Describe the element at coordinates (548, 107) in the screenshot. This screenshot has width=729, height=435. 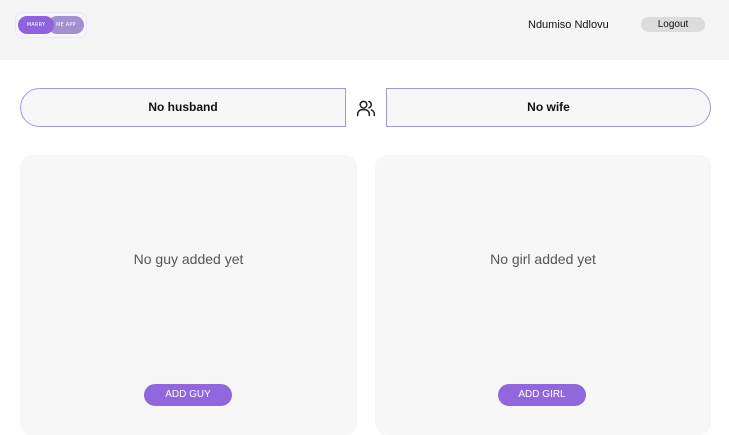
I see `wife-slot: No wife` at that location.